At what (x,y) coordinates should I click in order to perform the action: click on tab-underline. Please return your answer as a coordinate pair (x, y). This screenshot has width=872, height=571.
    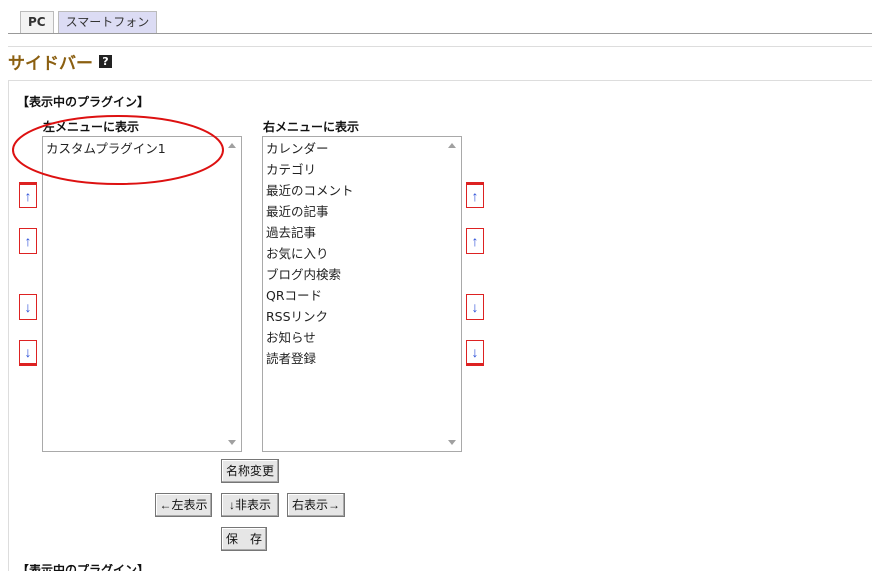
    Looking at the image, I should click on (440, 33).